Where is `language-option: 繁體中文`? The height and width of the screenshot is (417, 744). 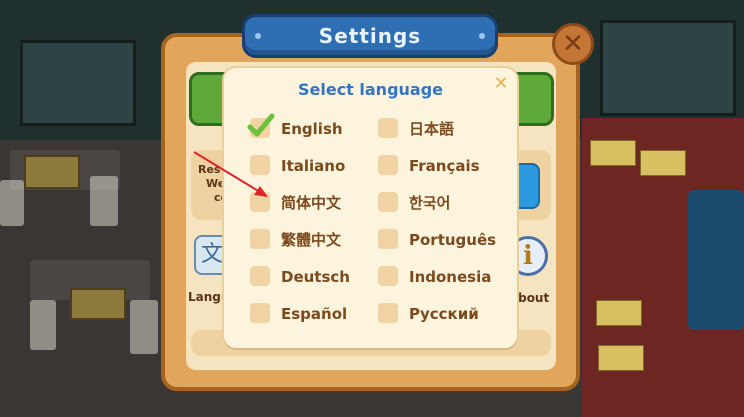
language-option: 繁體中文 is located at coordinates (310, 240).